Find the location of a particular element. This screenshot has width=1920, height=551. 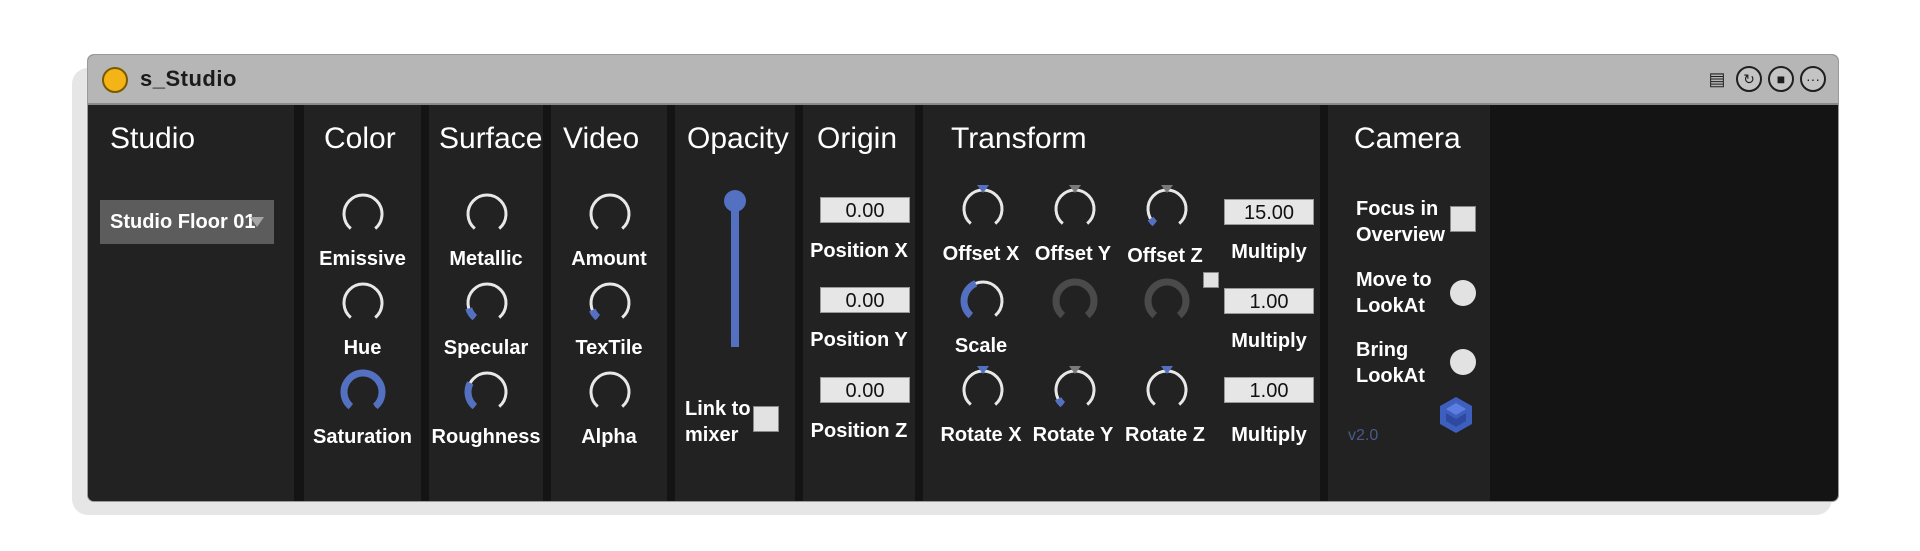

link-label-line1: Link to is located at coordinates (718, 409).